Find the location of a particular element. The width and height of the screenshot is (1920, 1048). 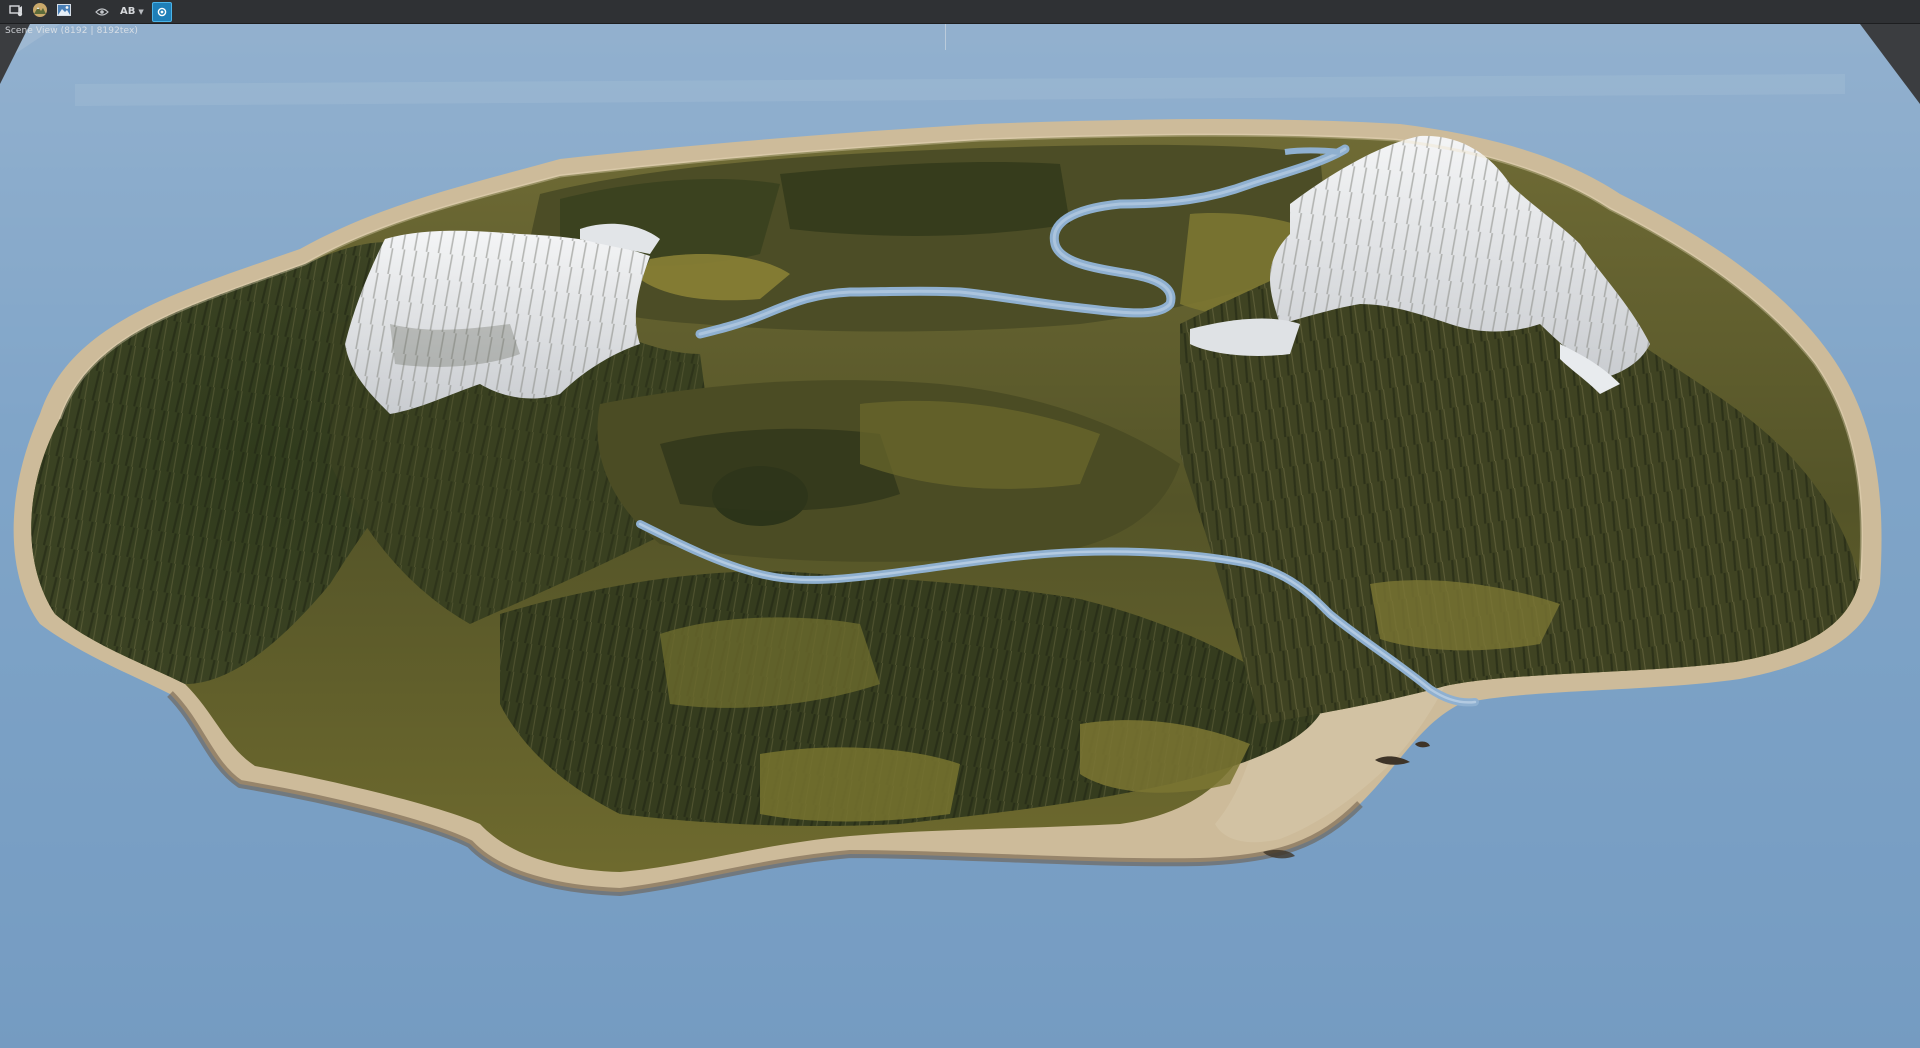

image-icon is located at coordinates (64, 12).